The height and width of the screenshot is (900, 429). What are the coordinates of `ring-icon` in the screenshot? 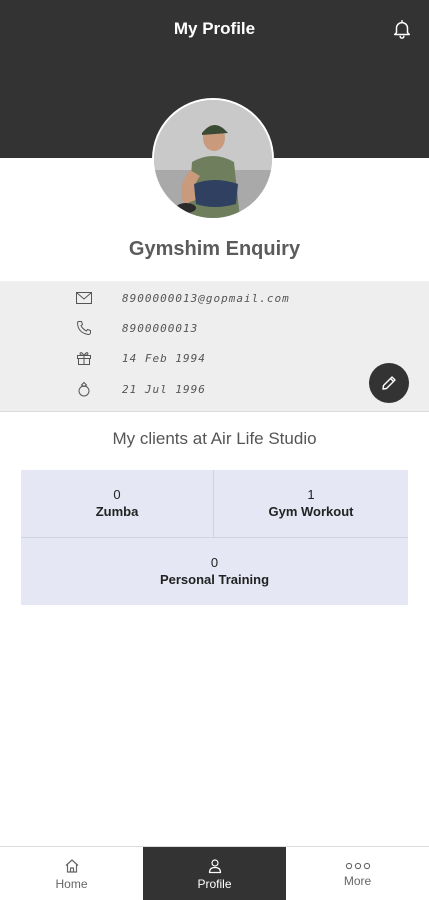 It's located at (84, 389).